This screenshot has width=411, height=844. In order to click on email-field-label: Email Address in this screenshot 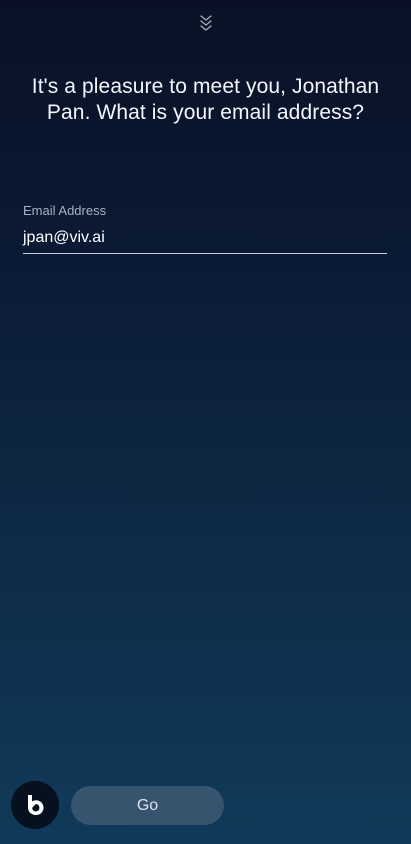, I will do `click(65, 210)`.